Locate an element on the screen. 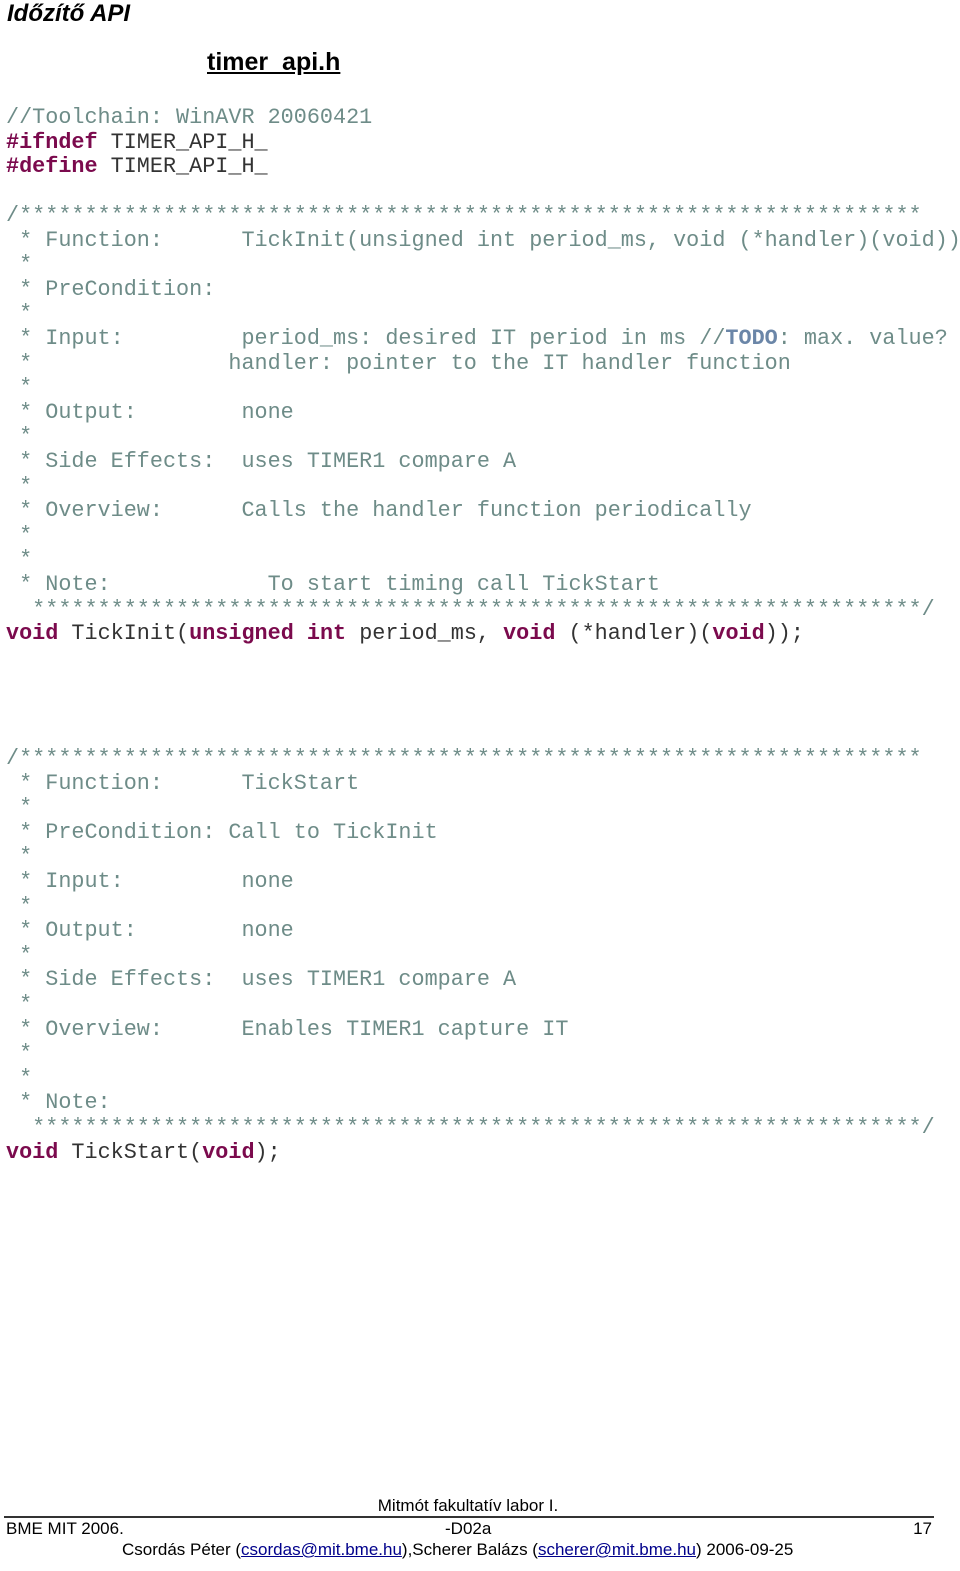 The height and width of the screenshot is (1571, 960). code-comment: //Toolchain: WinAVR 20060421 is located at coordinates (189, 117).